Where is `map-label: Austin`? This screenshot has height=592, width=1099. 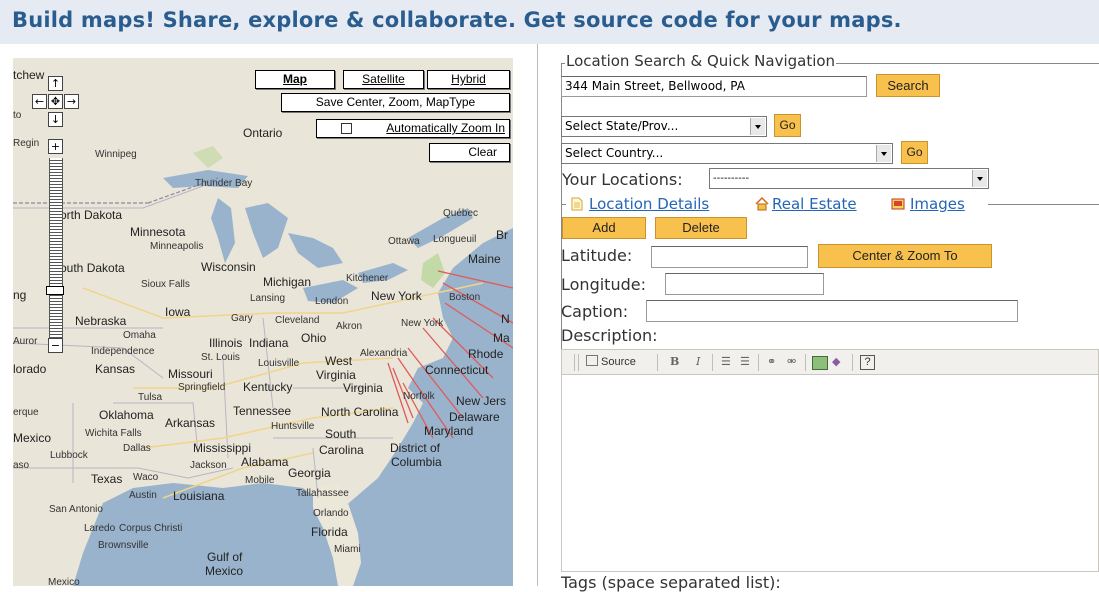
map-label: Austin is located at coordinates (143, 495).